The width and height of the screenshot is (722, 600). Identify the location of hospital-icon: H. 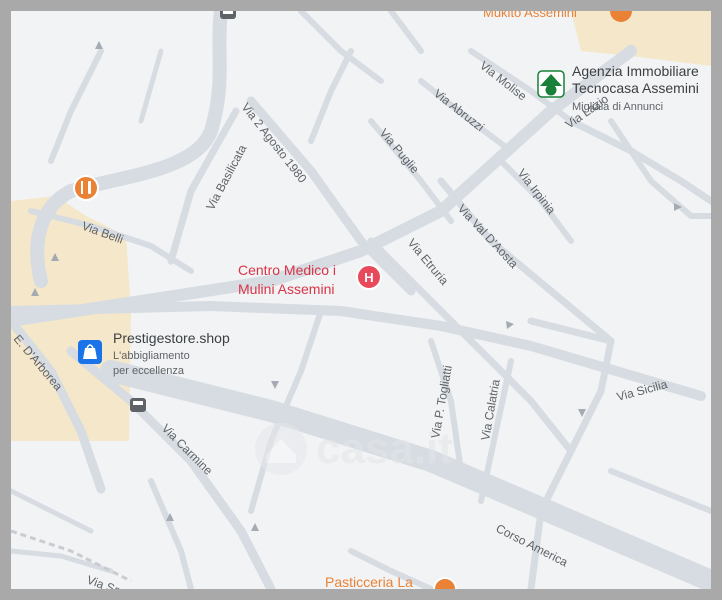
(369, 277).